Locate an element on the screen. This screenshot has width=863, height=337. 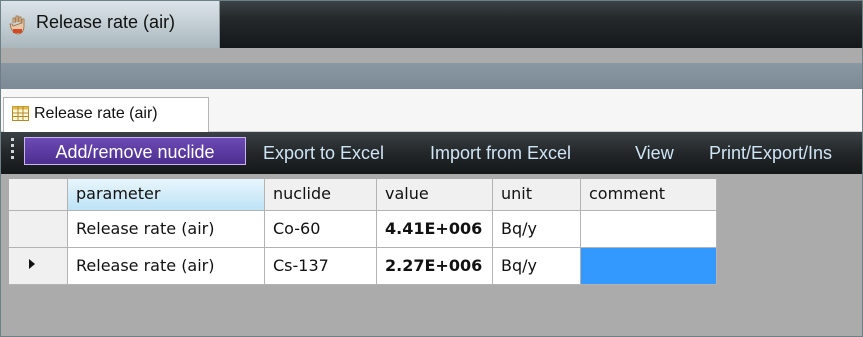
column-header-unit: unit is located at coordinates (537, 195).